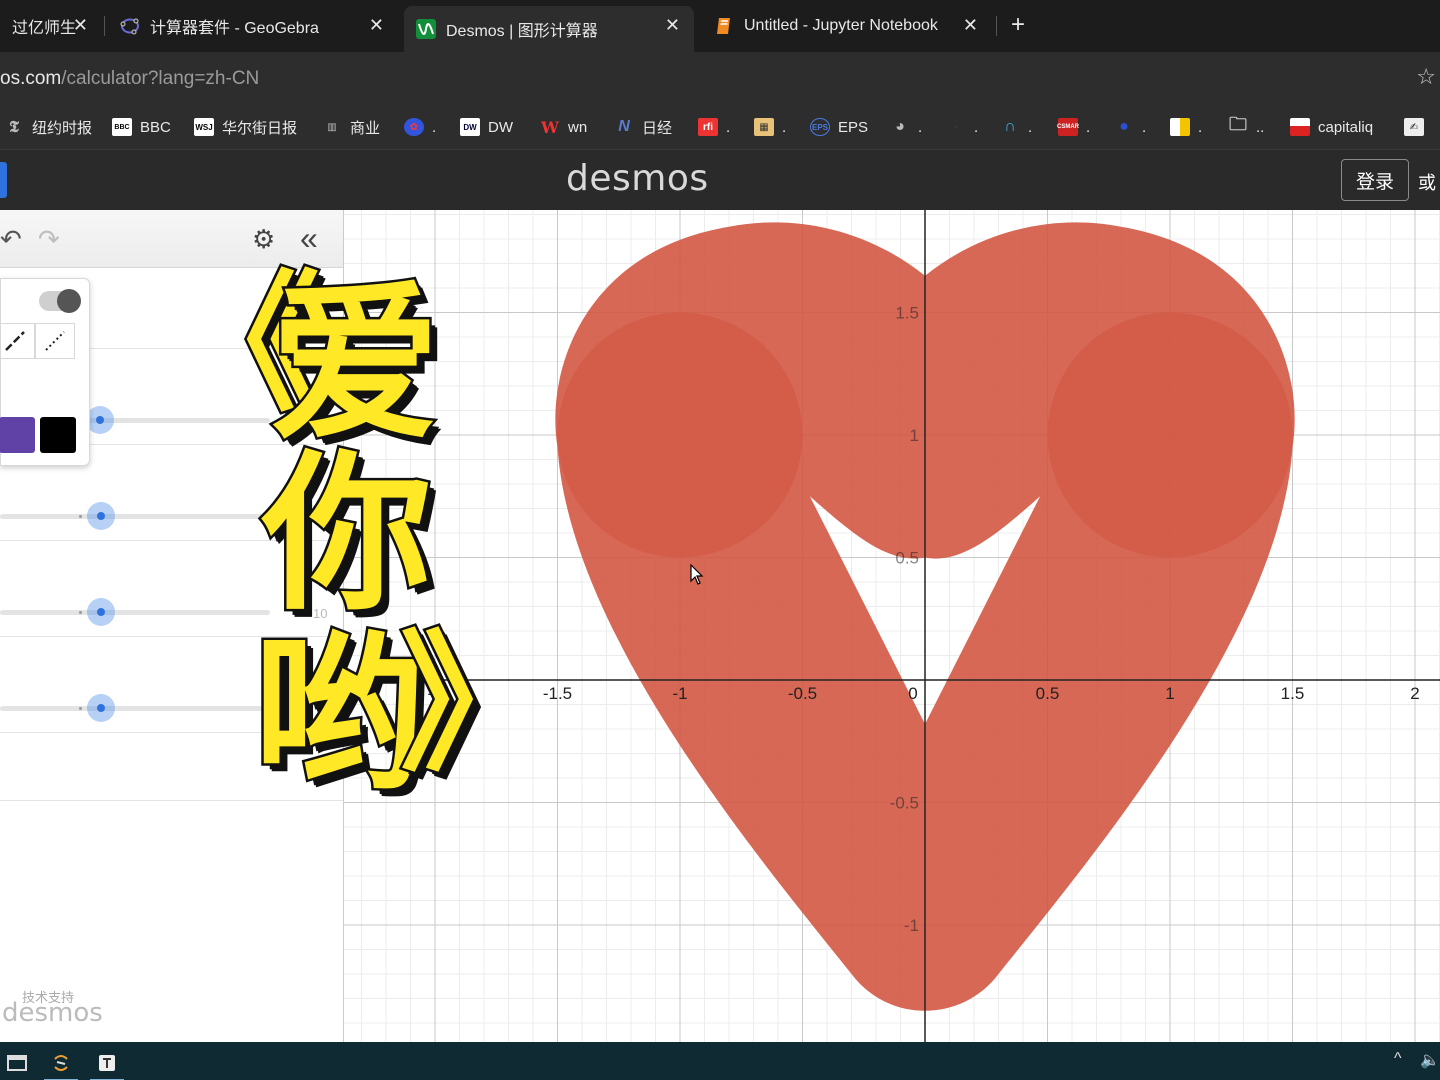  Describe the element at coordinates (160, 78) in the screenshot. I see `url-path: /calculator?lang=zh-CN` at that location.